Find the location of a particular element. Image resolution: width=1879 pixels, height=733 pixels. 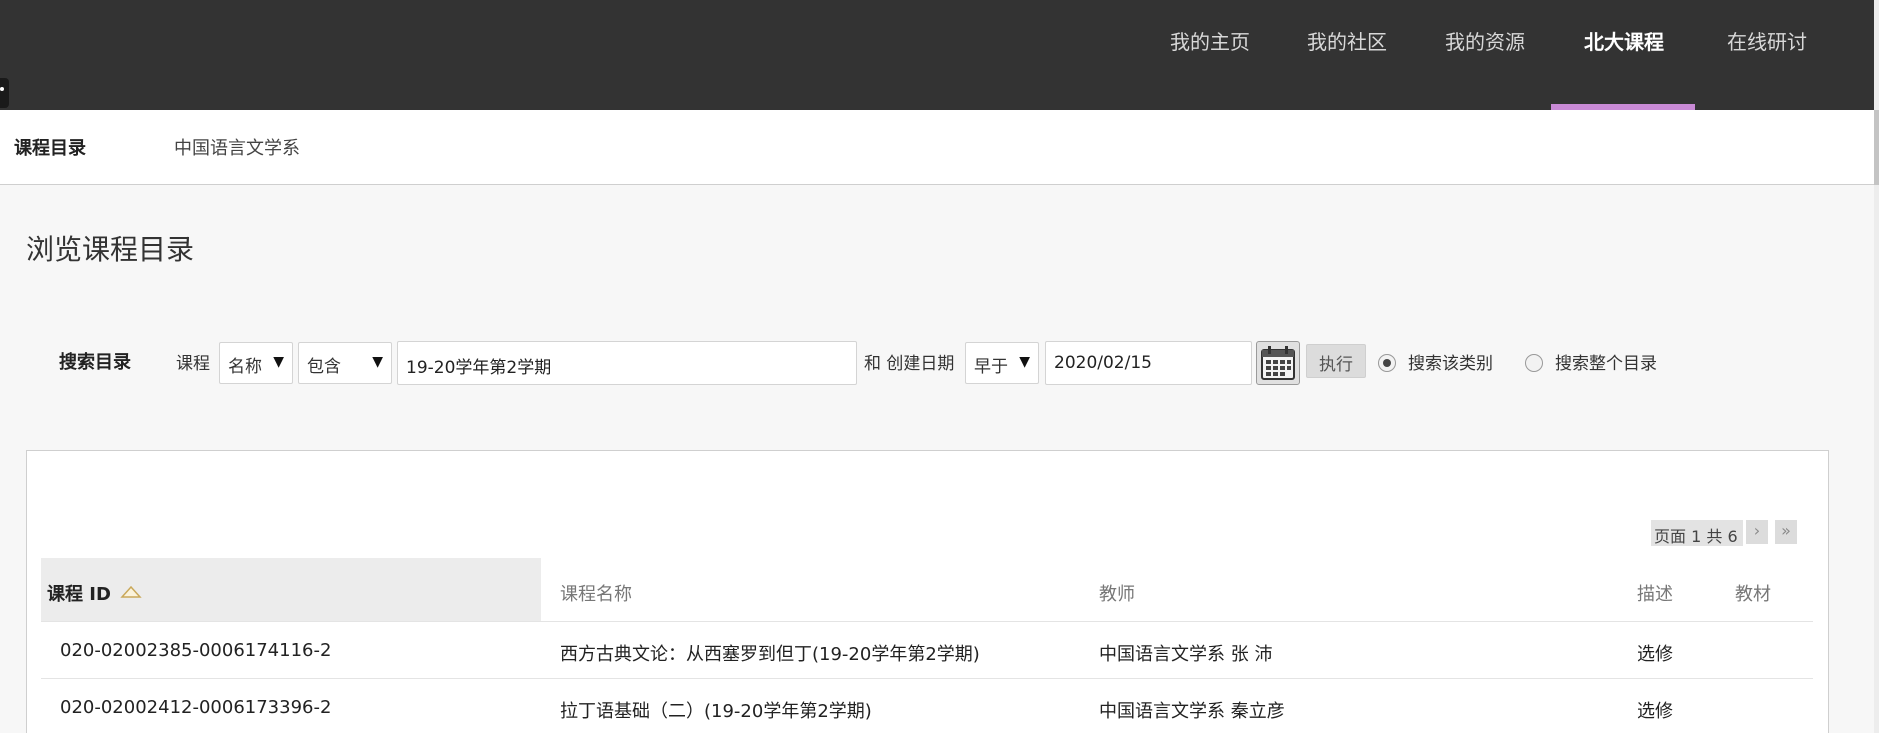

column-header-textbook: 教材 is located at coordinates (1753, 593).